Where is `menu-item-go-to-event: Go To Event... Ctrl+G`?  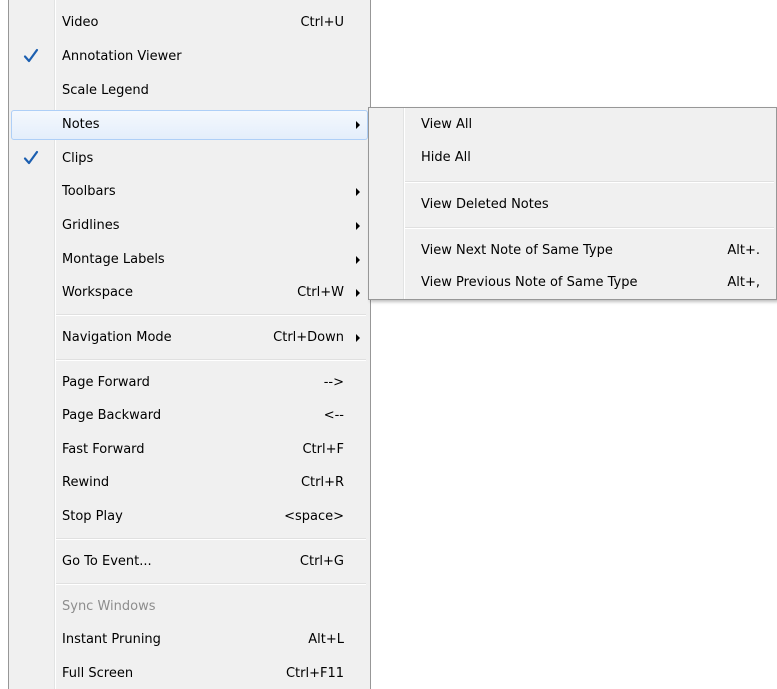
menu-item-go-to-event: Go To Event... Ctrl+G is located at coordinates (189, 562).